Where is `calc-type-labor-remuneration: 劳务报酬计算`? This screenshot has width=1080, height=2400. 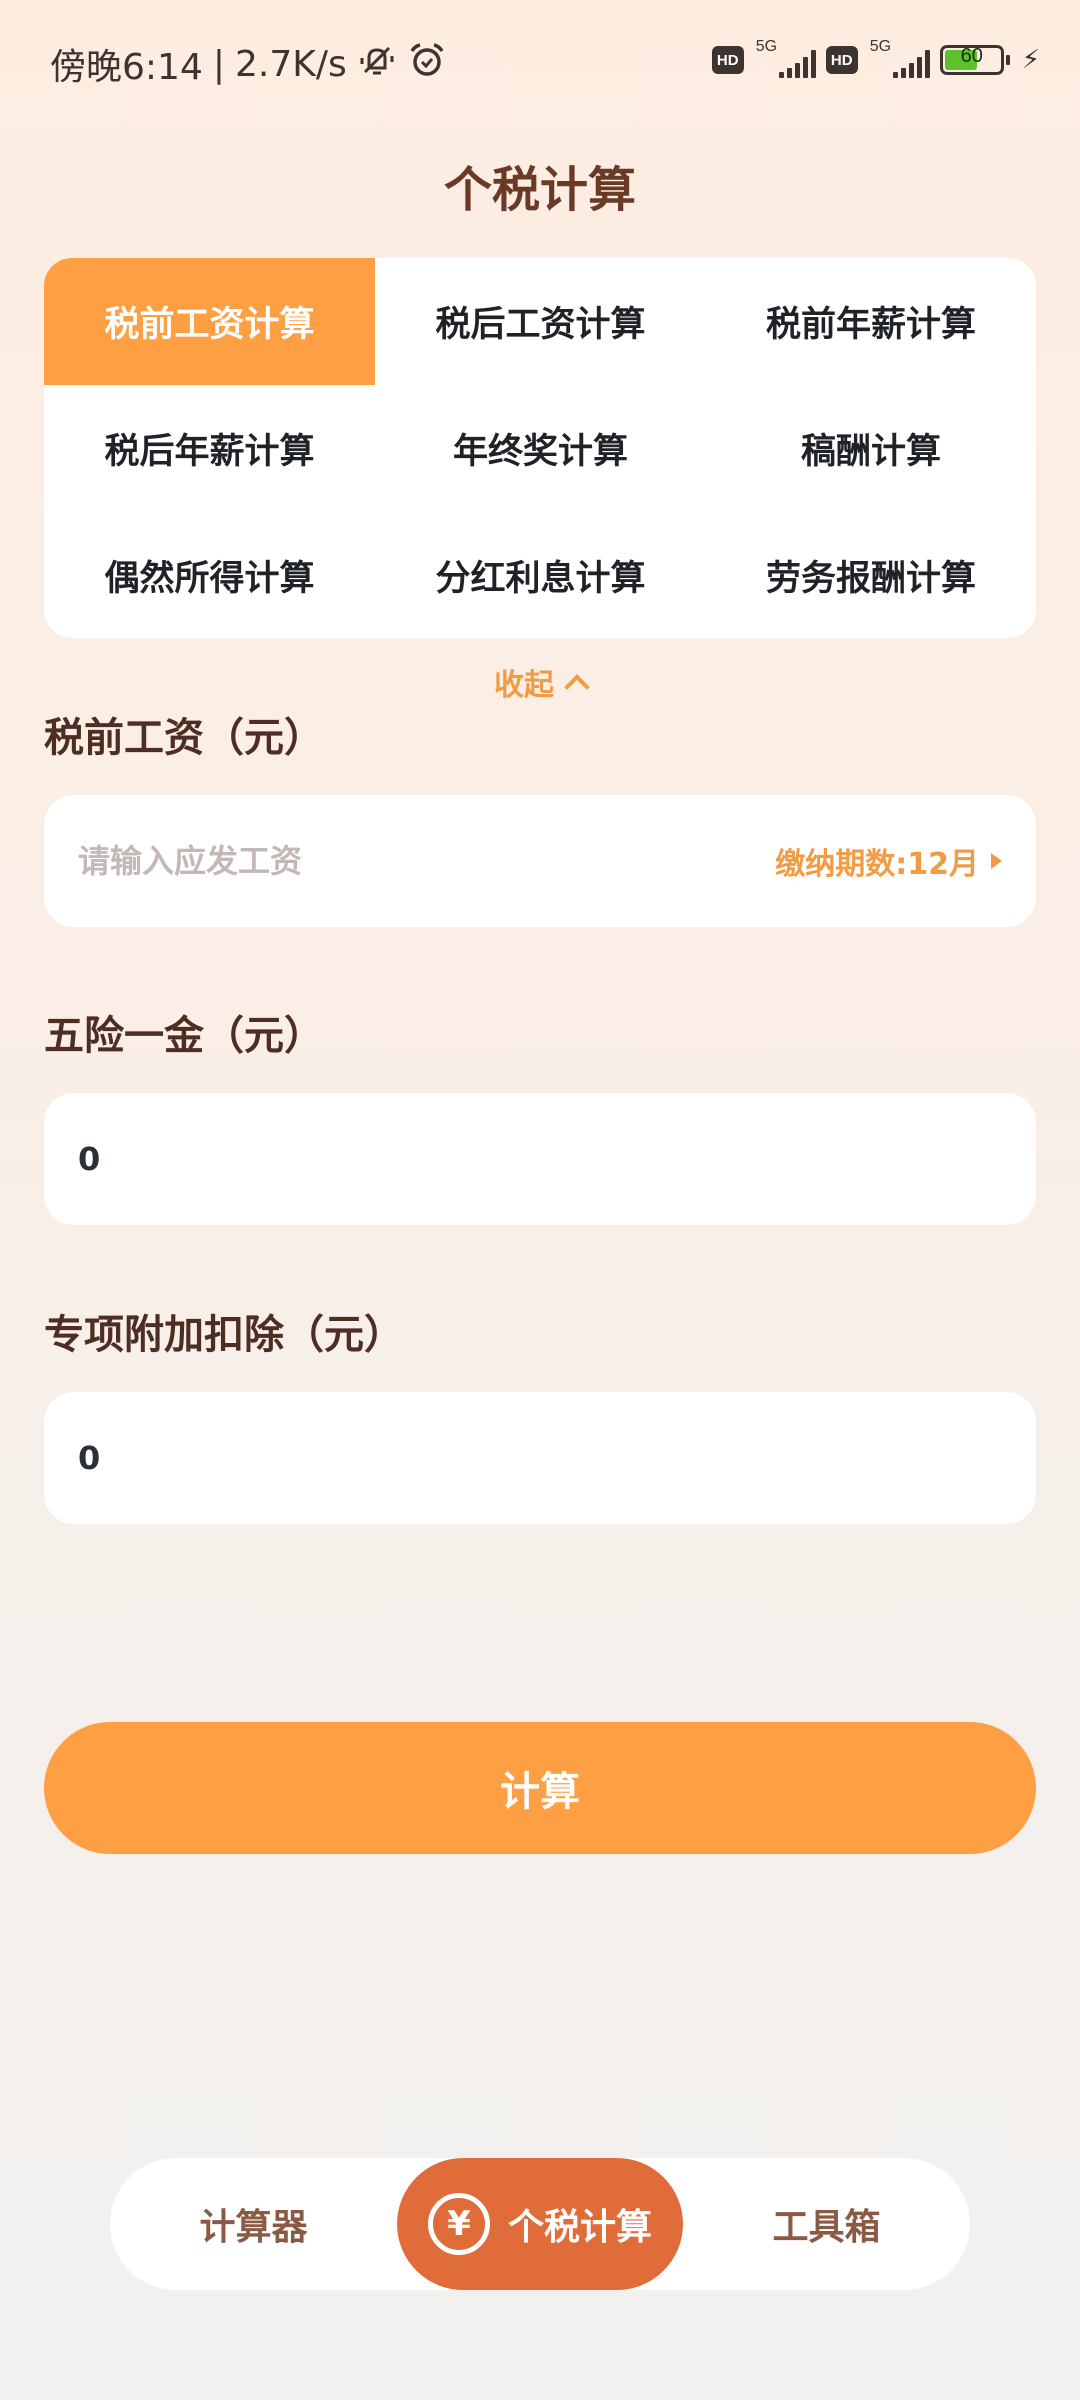 calc-type-labor-remuneration: 劳务报酬计算 is located at coordinates (871, 575).